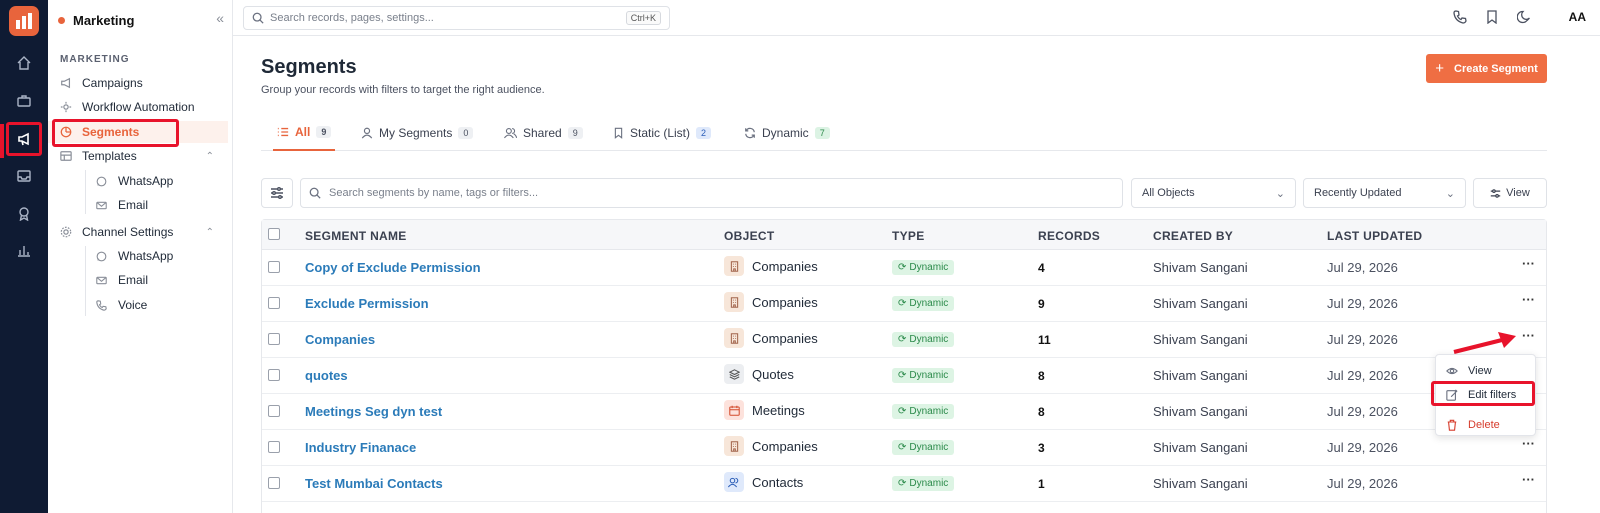 The width and height of the screenshot is (1600, 513). Describe the element at coordinates (787, 132) in the screenshot. I see `tab-dynamic: Dynamic 7` at that location.